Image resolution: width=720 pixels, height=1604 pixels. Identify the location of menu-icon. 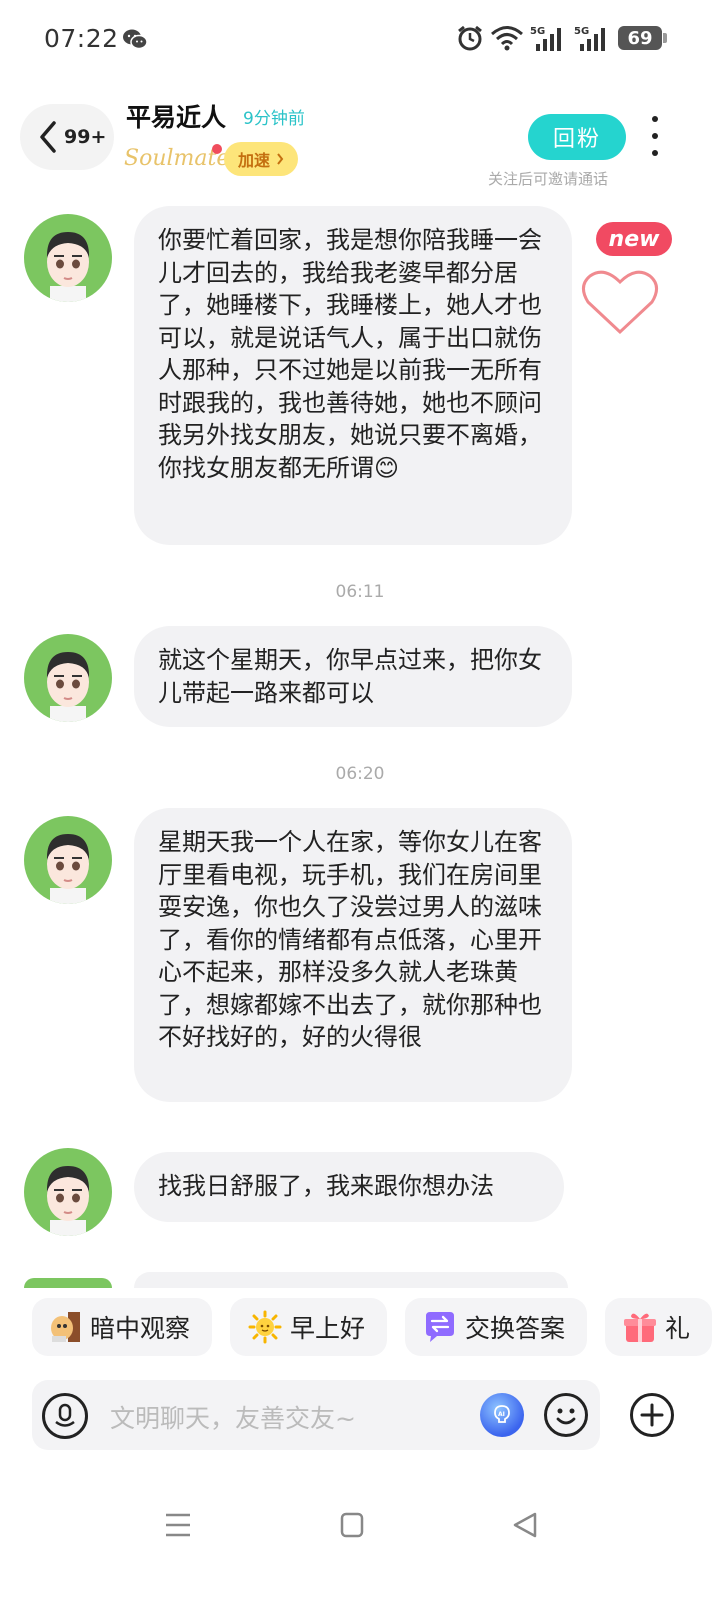
(178, 1525).